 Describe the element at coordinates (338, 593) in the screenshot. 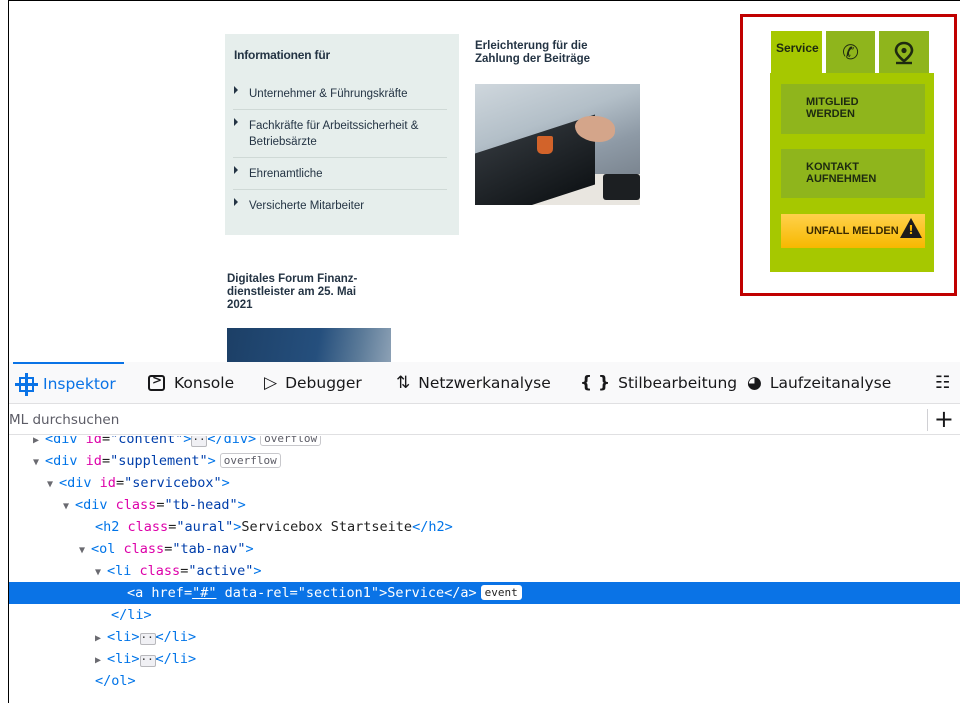

I see `attr-value: "section1"` at that location.